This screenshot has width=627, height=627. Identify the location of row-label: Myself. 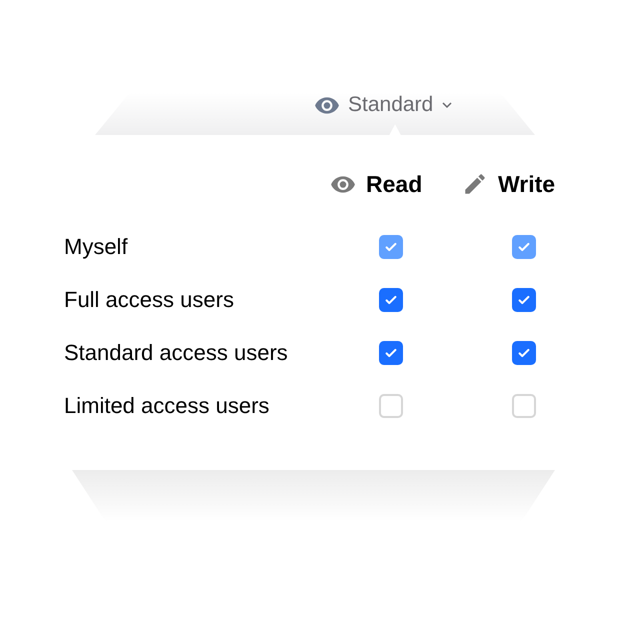
(96, 247).